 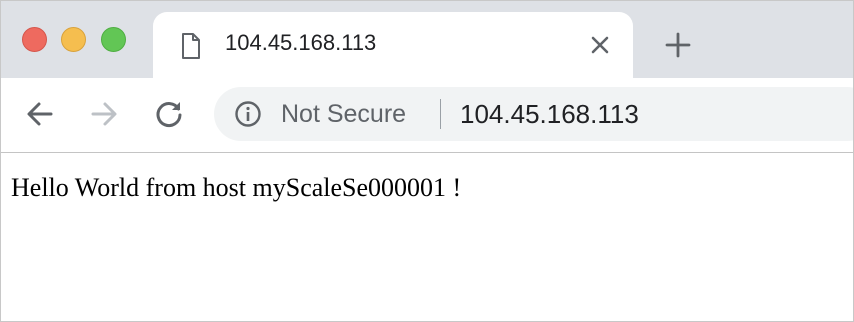 I want to click on close-tab-icon, so click(x=600, y=45).